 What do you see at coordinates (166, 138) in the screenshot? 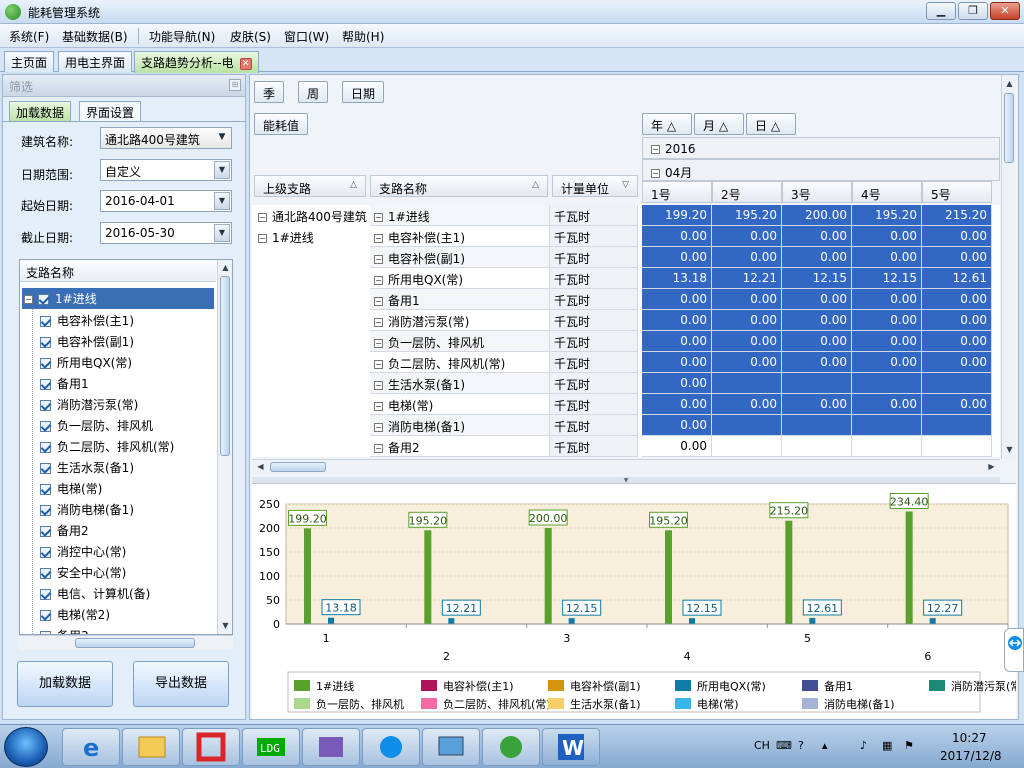
I see `building-select: 通北路400号建筑 ▼` at bounding box center [166, 138].